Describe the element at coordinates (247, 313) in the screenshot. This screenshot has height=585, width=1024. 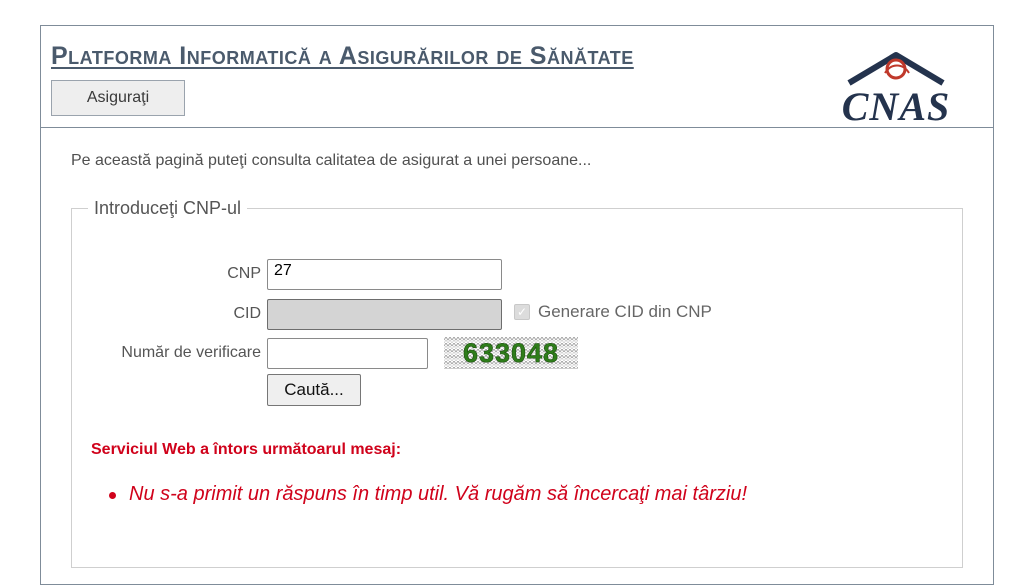
I see `cid-label: CID` at that location.